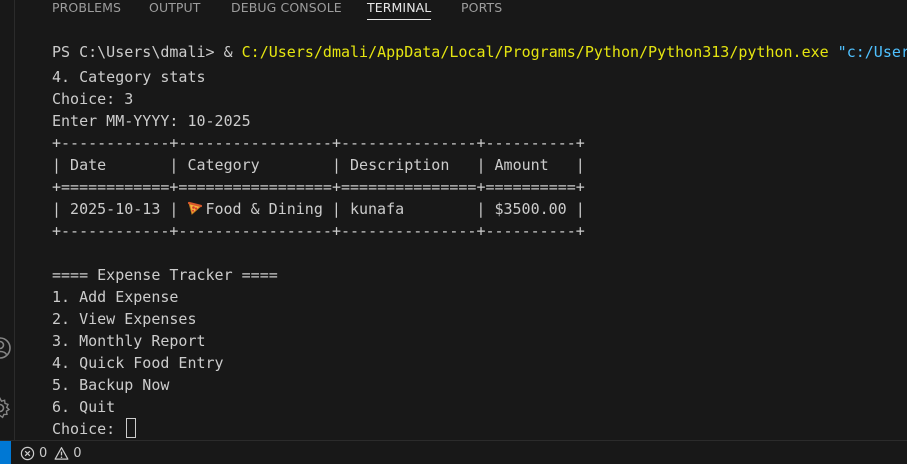 Image resolution: width=907 pixels, height=464 pixels. Describe the element at coordinates (7, 220) in the screenshot. I see `activity-bar` at that location.